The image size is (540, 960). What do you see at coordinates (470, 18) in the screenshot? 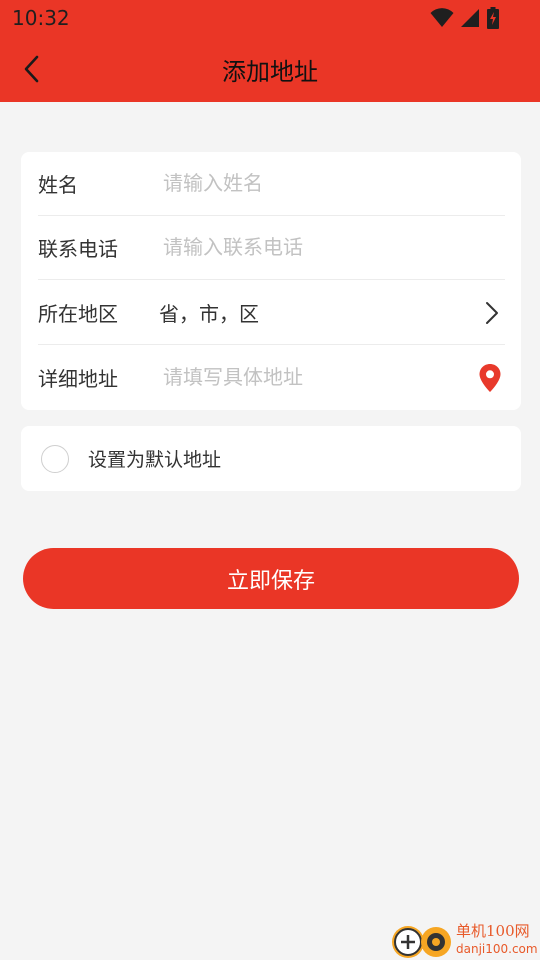
I see `cell-signal-icon` at bounding box center [470, 18].